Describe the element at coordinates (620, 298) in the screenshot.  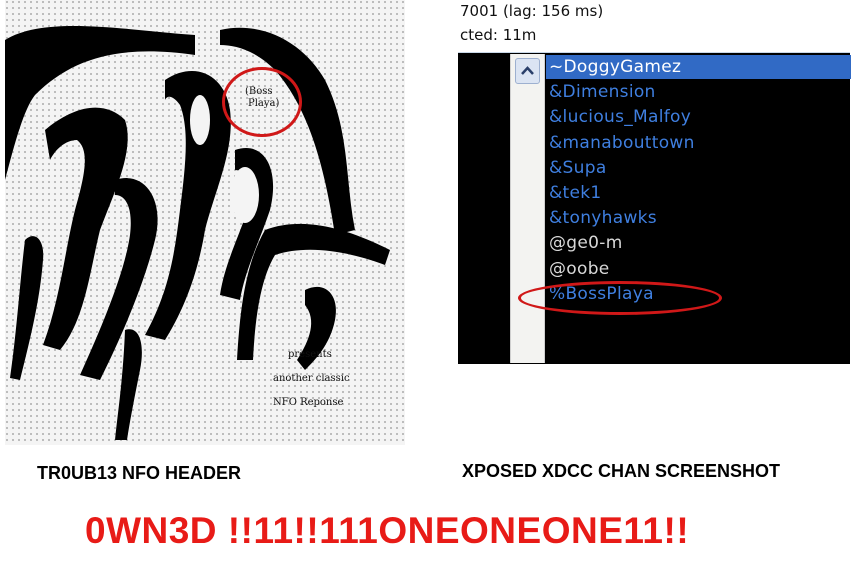
I see `highlight-circle-nick` at that location.